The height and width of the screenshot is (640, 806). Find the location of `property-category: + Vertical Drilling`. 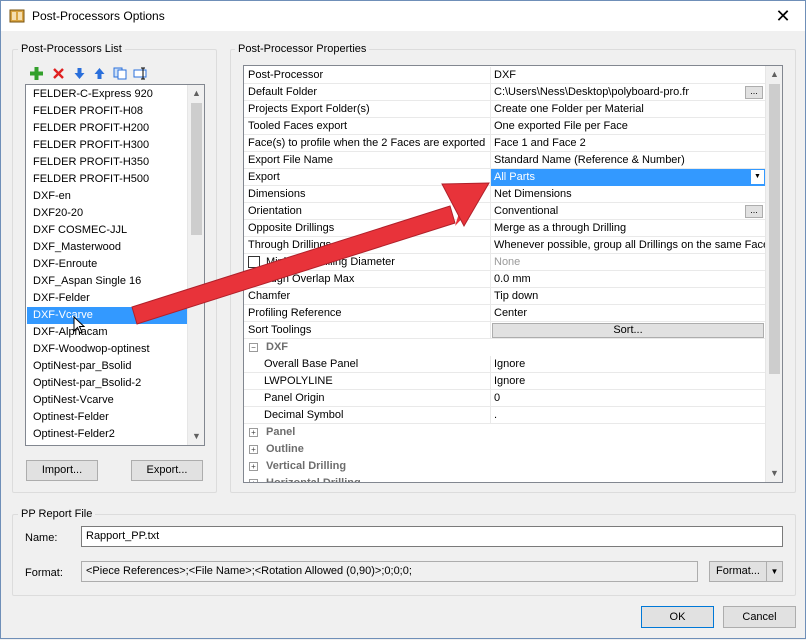

property-category: + Vertical Drilling is located at coordinates (504, 466).